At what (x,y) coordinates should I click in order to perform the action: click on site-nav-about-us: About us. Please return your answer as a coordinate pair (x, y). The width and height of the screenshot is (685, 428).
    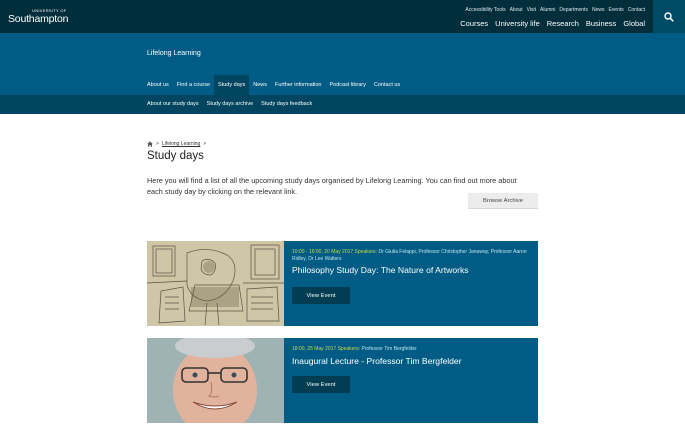
    Looking at the image, I should click on (158, 85).